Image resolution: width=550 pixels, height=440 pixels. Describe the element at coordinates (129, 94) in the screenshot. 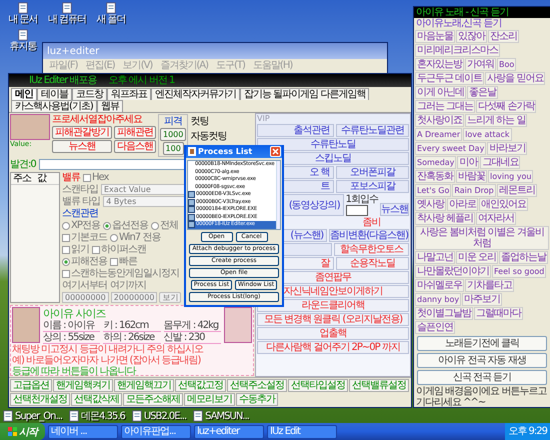

I see `tab: 워프좌표` at that location.